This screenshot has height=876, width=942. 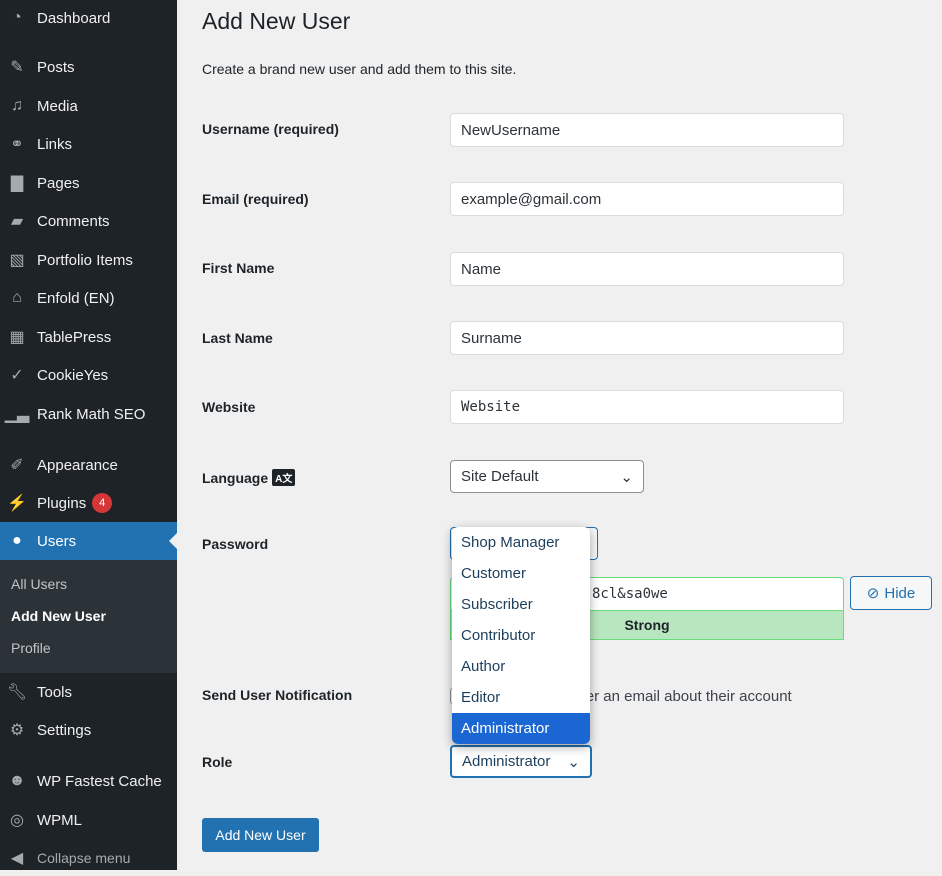 What do you see at coordinates (91, 414) in the screenshot?
I see `menu-label: Rank Math SEO` at bounding box center [91, 414].